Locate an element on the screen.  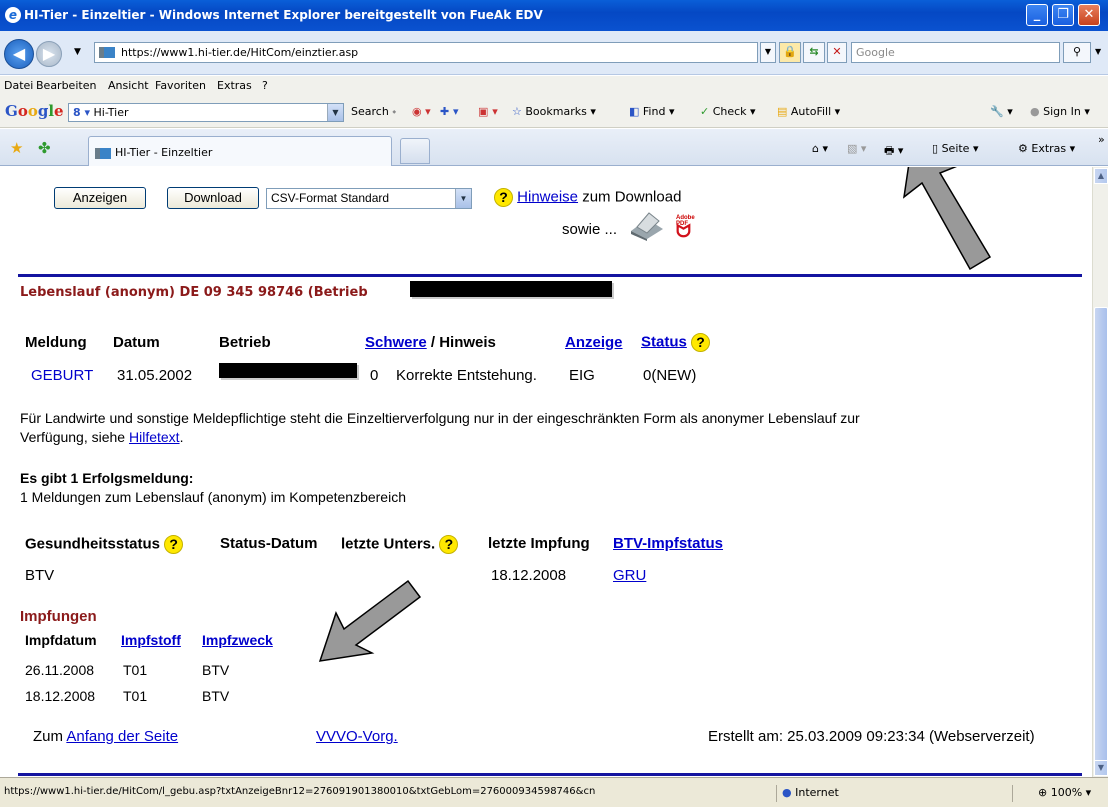
menu-ansicht: Ansicht is located at coordinates (128, 85).